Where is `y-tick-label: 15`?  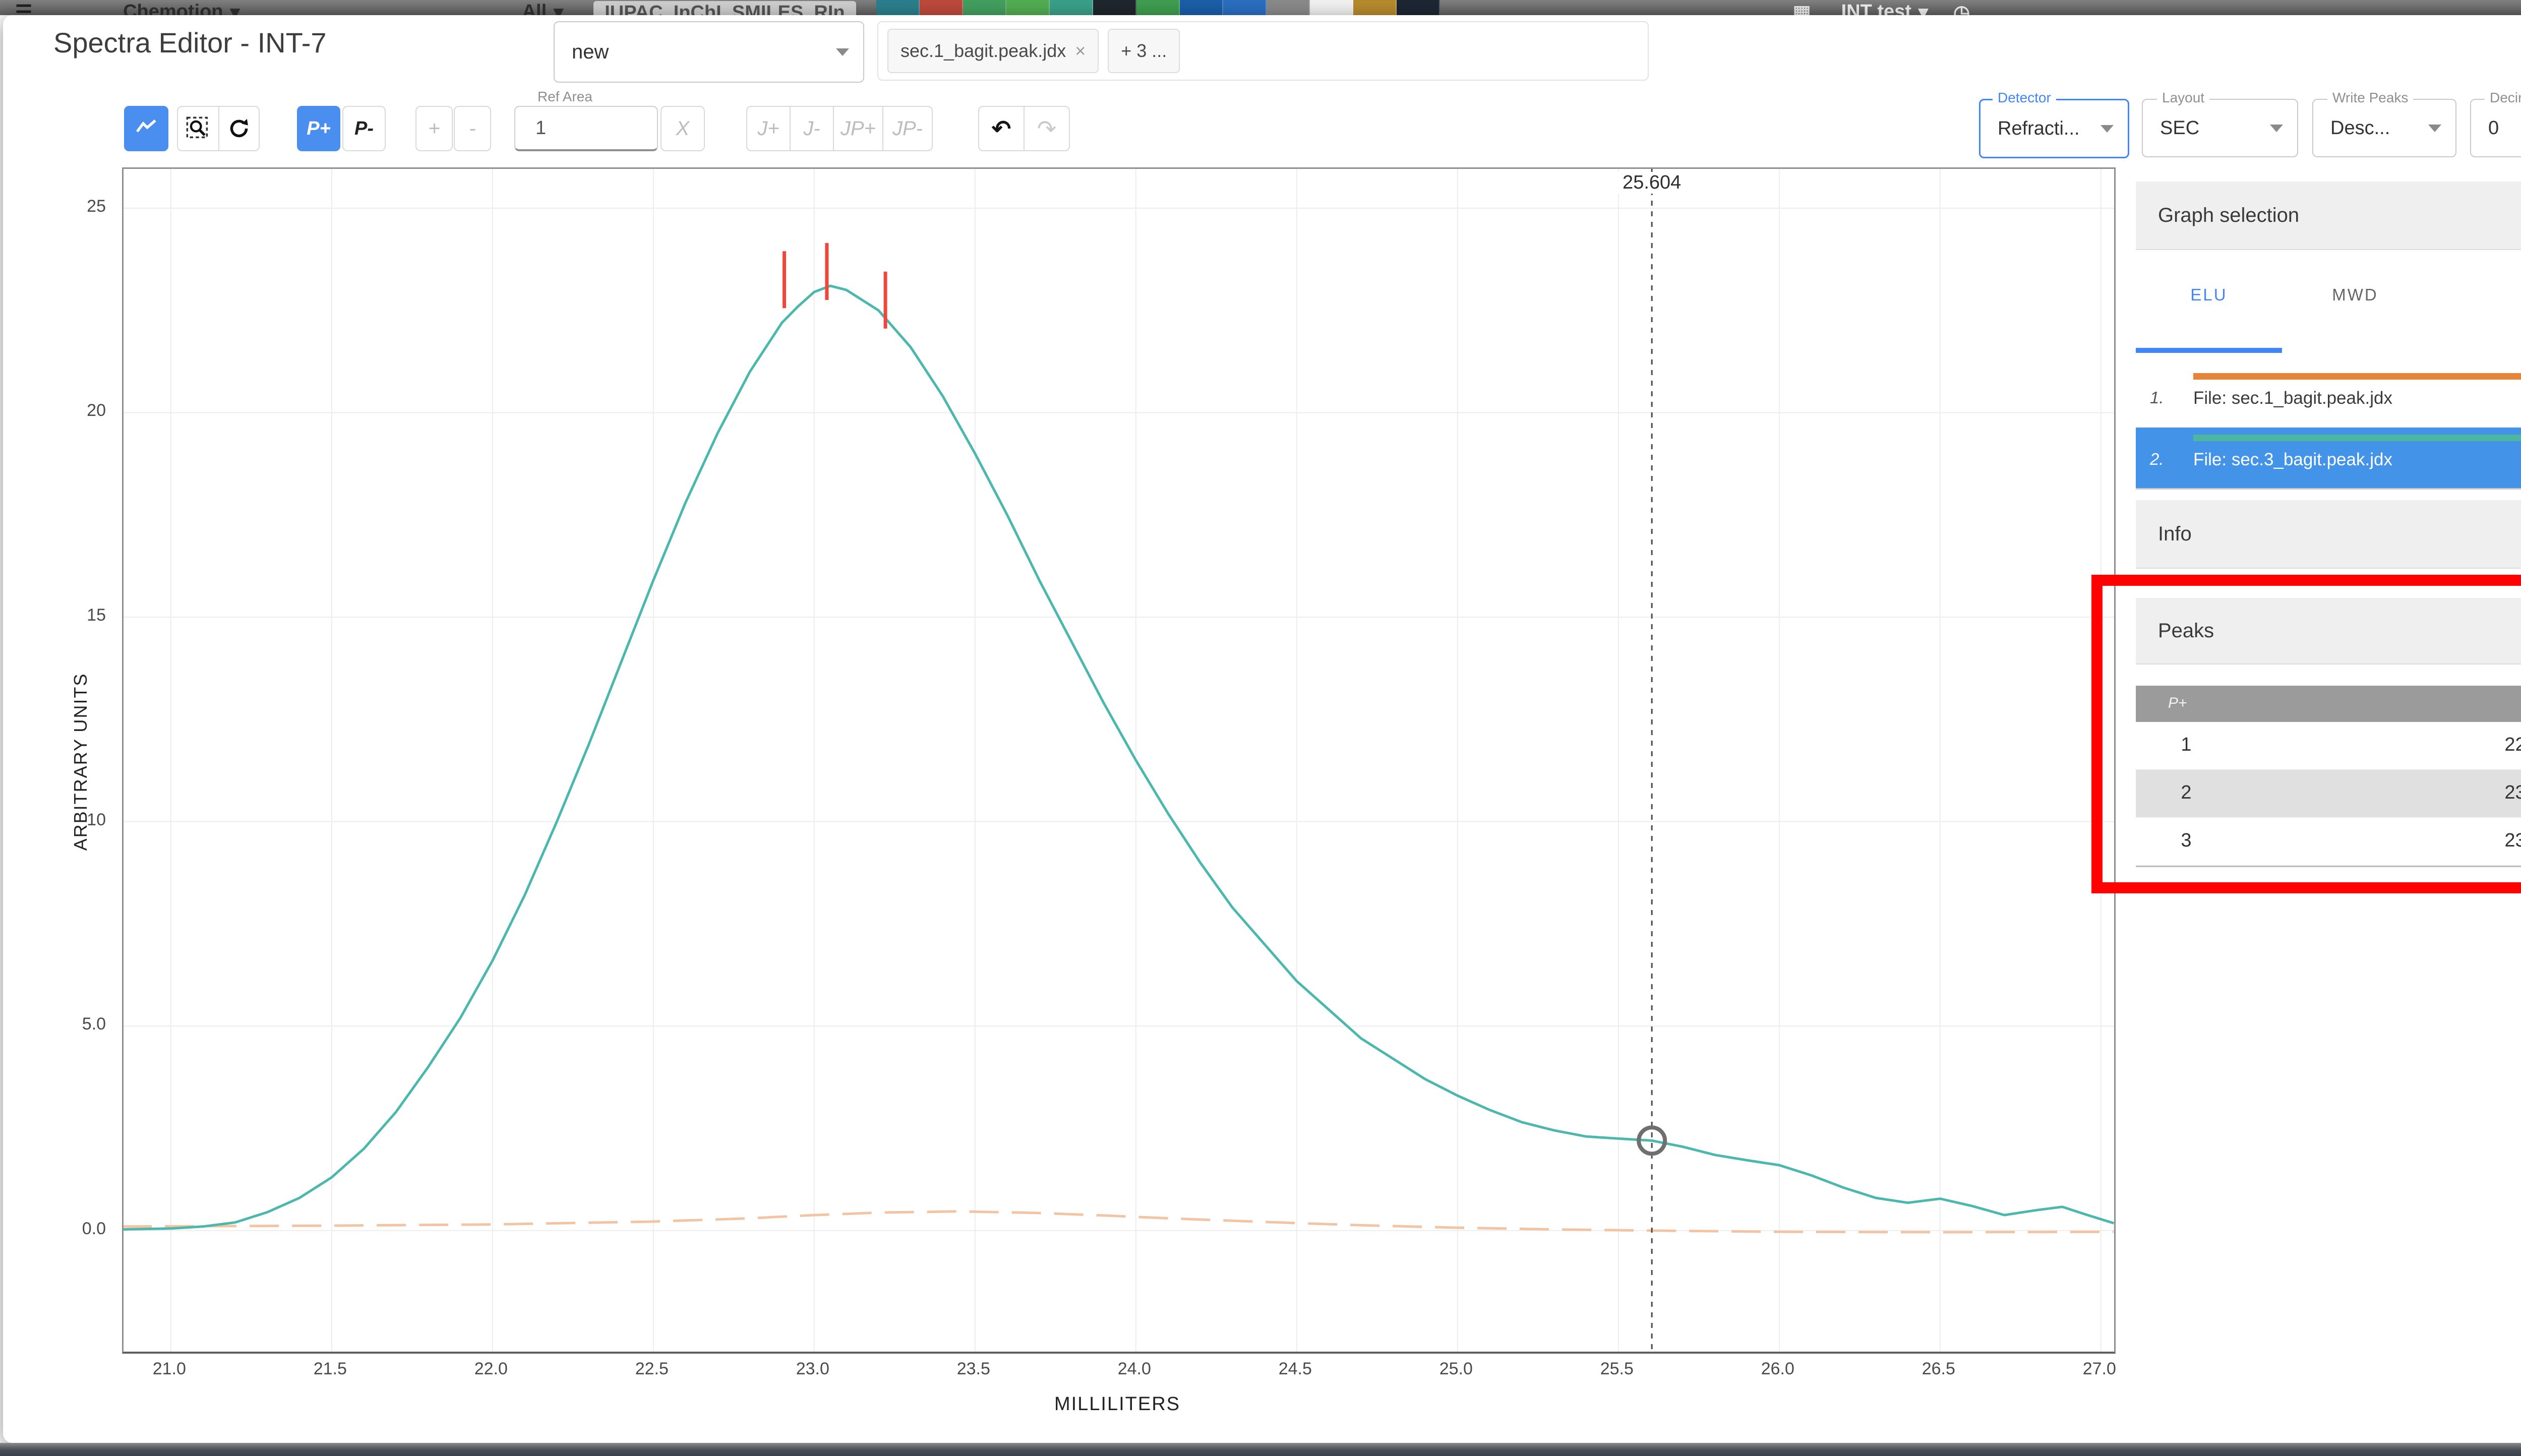 y-tick-label: 15 is located at coordinates (96, 615).